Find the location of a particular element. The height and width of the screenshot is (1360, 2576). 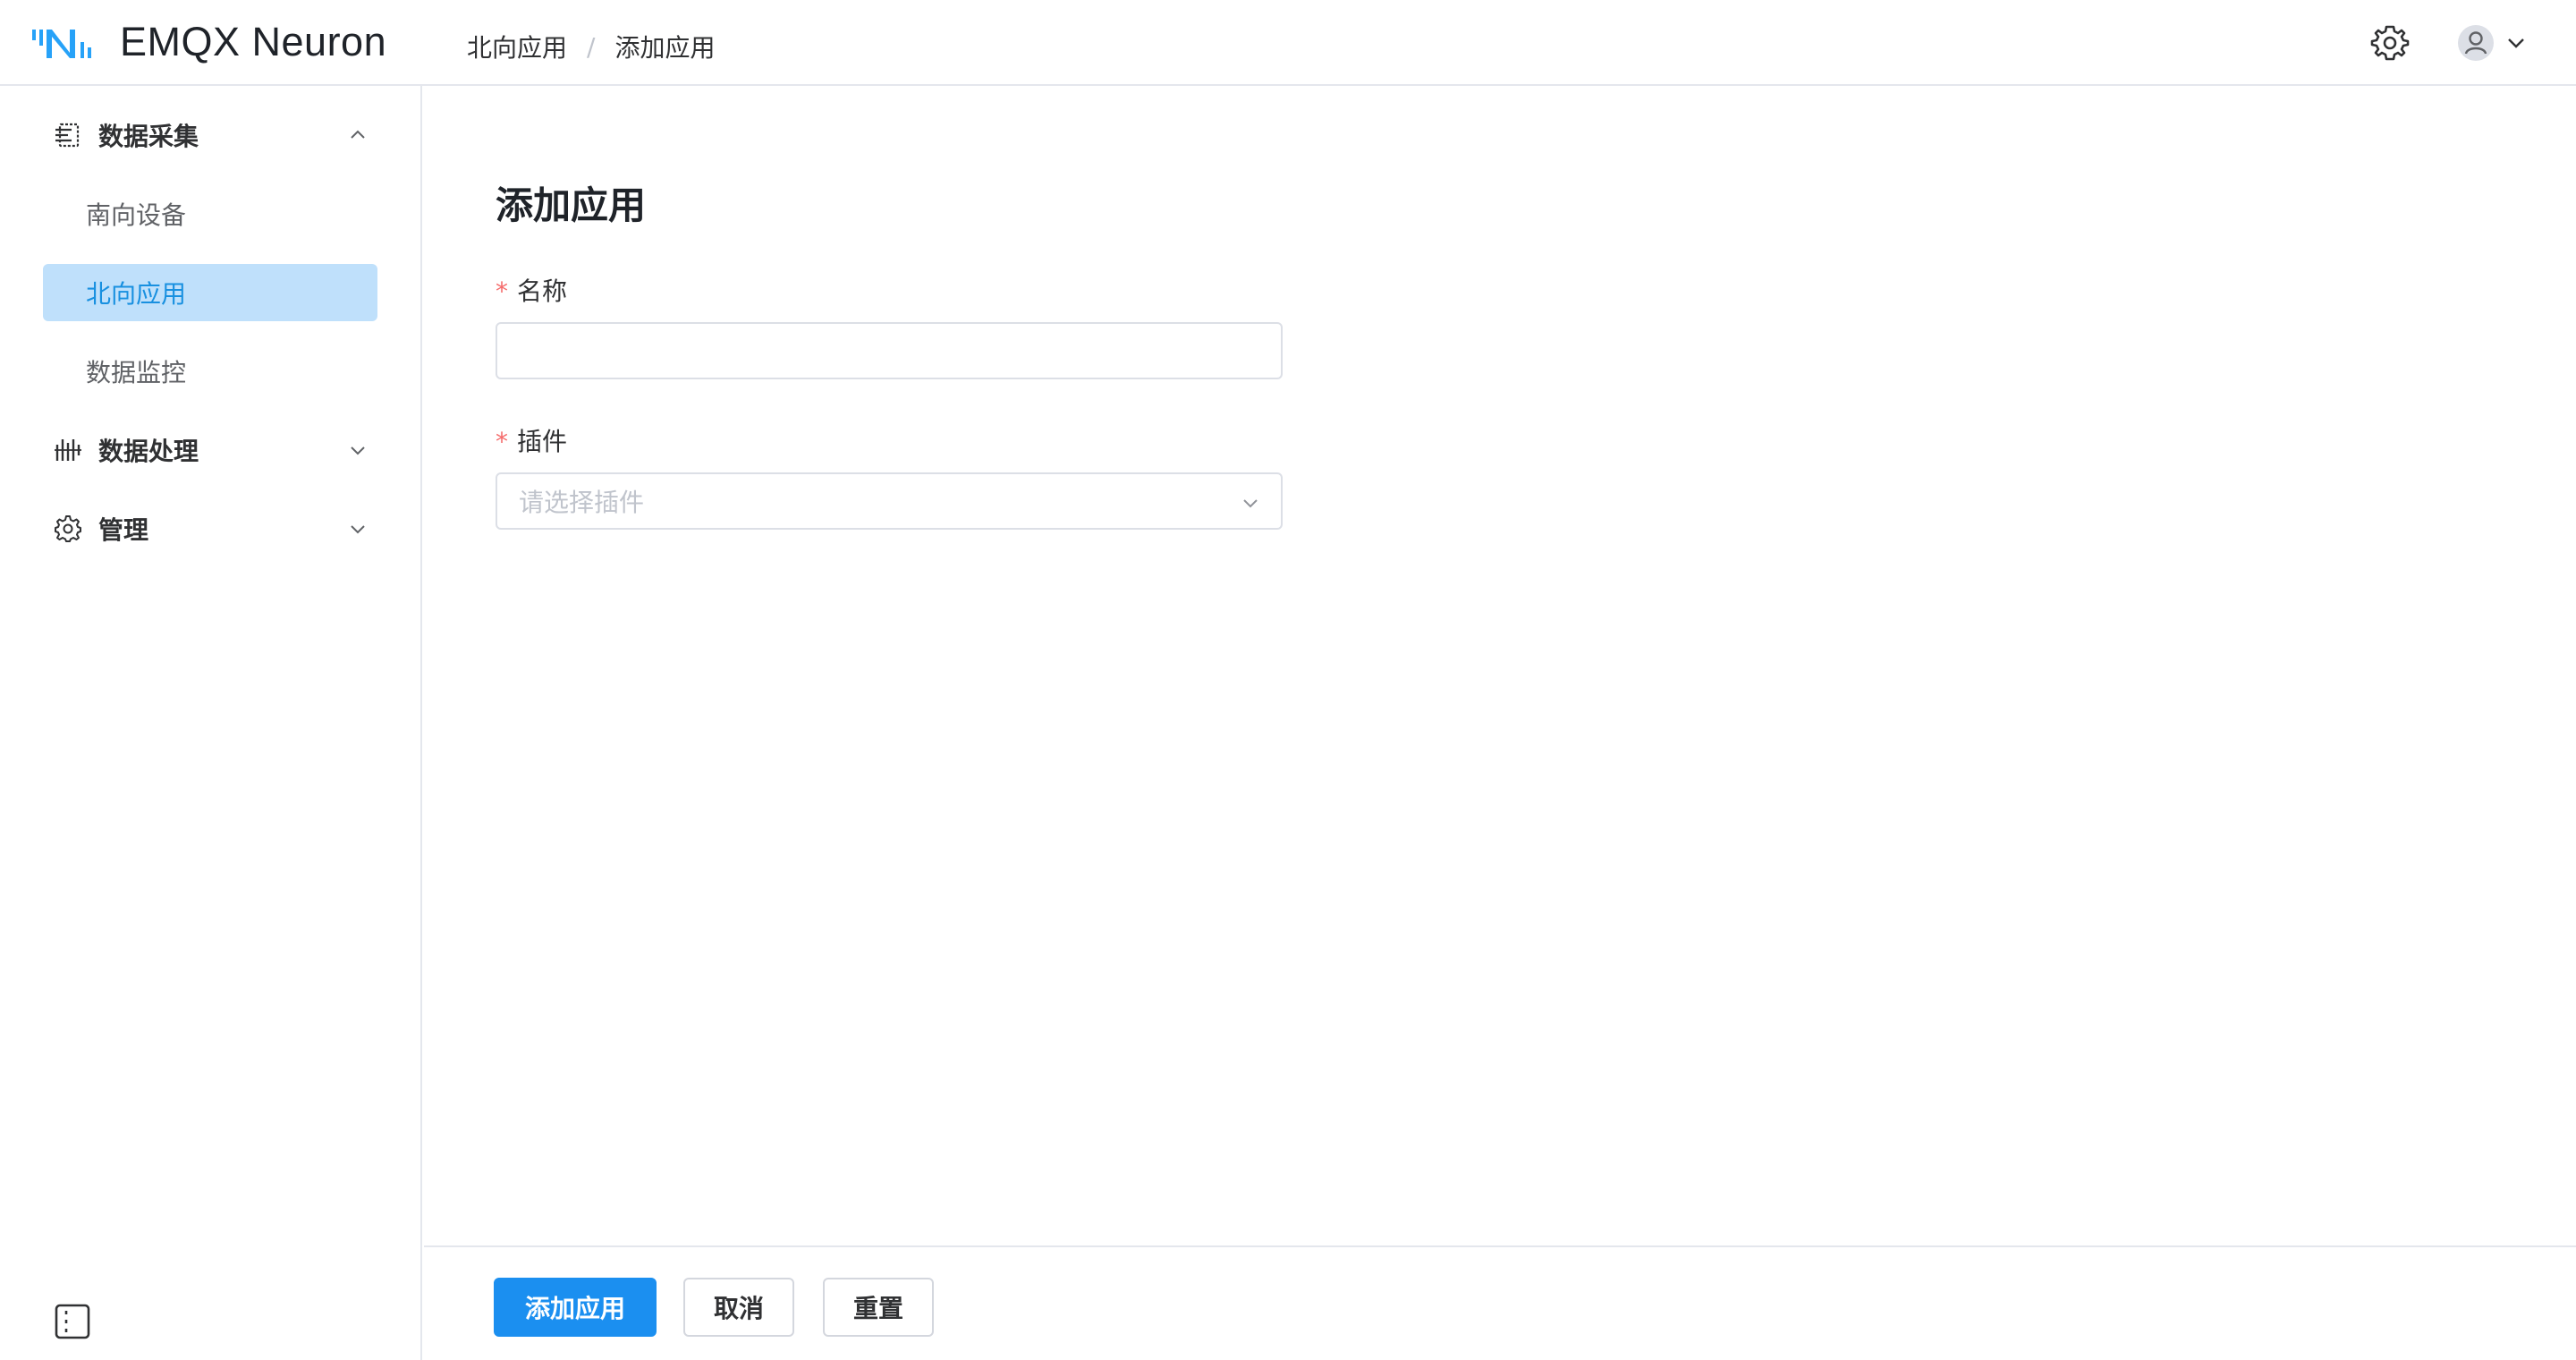

sidebar-group-data-processing: 数据处理 is located at coordinates (211, 450).